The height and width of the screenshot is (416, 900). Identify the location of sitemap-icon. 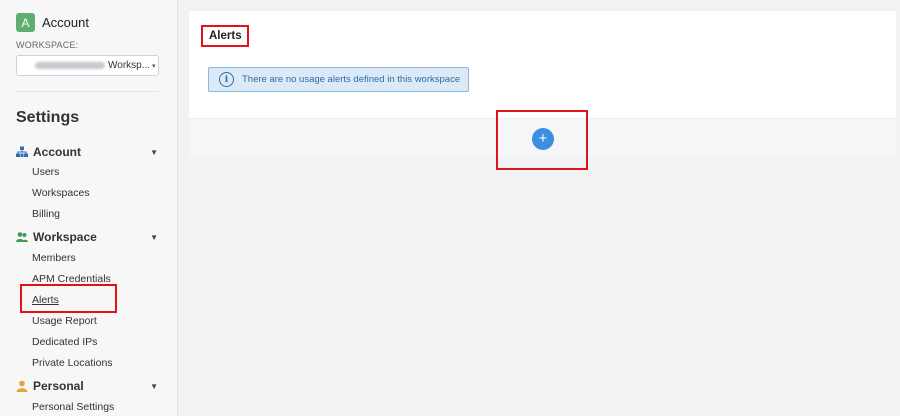
(22, 151).